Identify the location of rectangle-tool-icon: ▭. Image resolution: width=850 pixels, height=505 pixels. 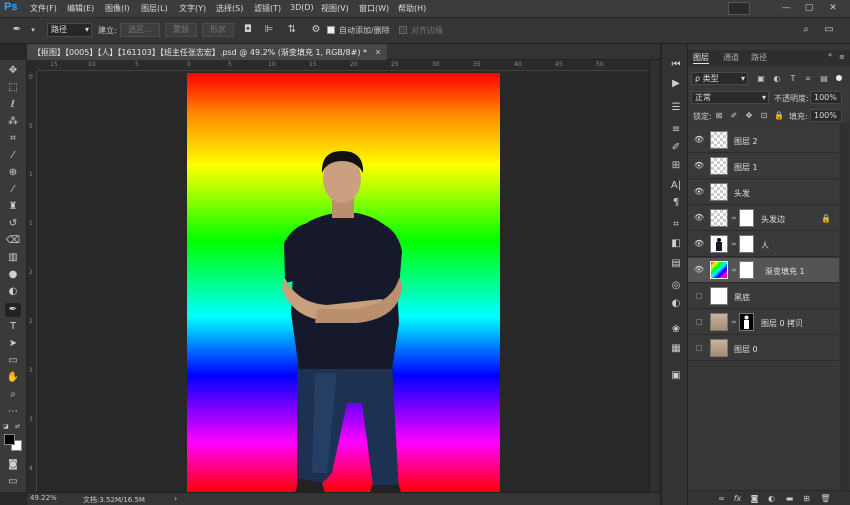
(13, 361).